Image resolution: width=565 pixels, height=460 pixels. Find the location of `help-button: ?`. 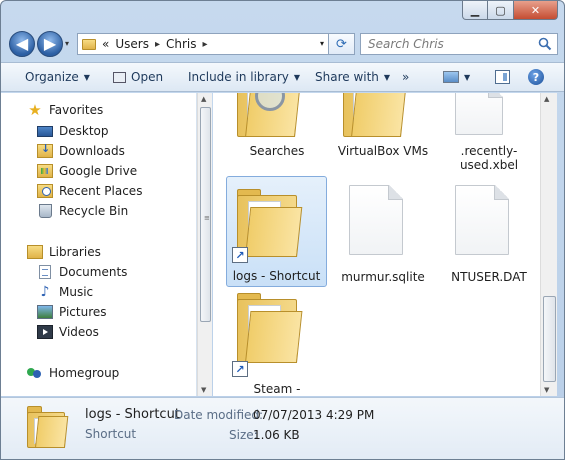

help-button: ? is located at coordinates (536, 77).